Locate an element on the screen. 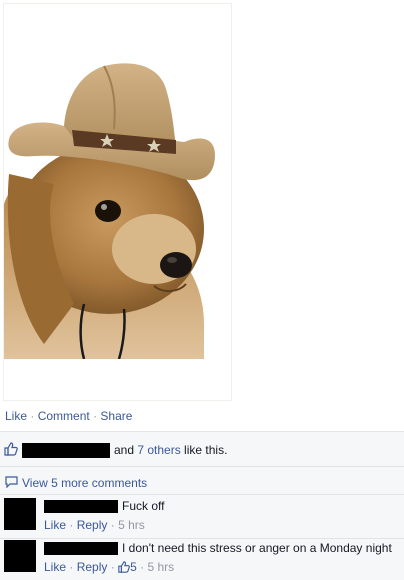 Image resolution: width=404 pixels, height=580 pixels. likes-text: and 7 others like this. is located at coordinates (170, 450).